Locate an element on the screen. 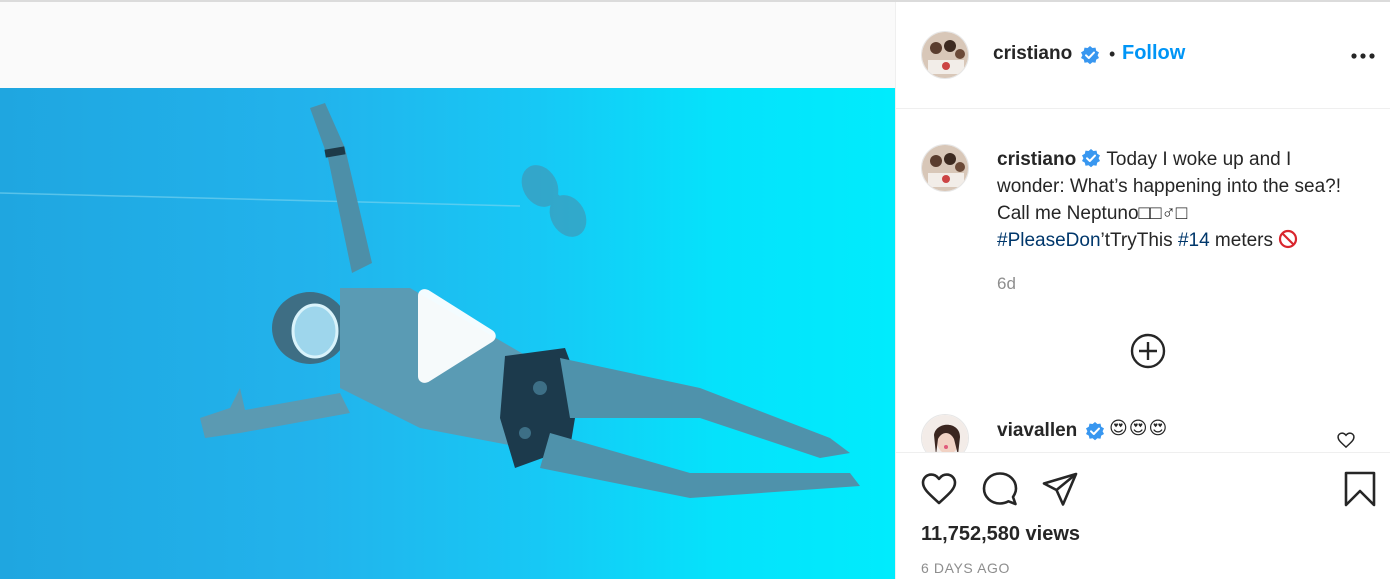 Image resolution: width=1390 pixels, height=579 pixels. author-username: cristiano is located at coordinates (1032, 54).